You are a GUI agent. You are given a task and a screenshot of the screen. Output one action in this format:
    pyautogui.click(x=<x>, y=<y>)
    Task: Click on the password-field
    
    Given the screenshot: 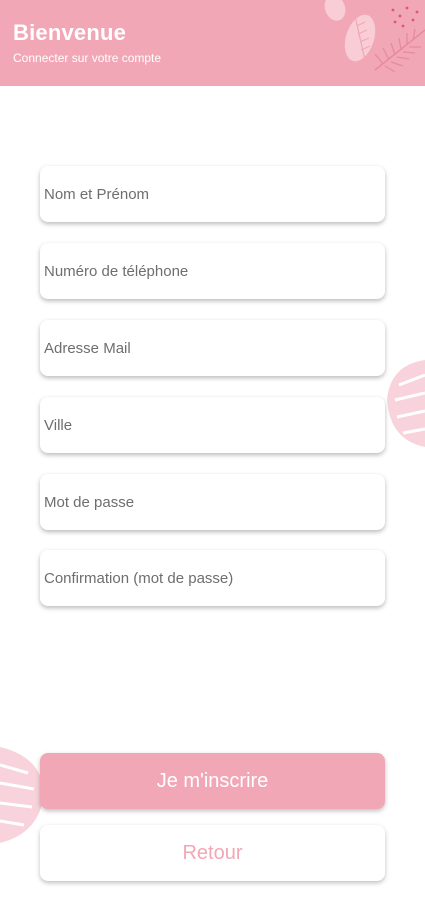 What is the action you would take?
    pyautogui.click(x=212, y=502)
    